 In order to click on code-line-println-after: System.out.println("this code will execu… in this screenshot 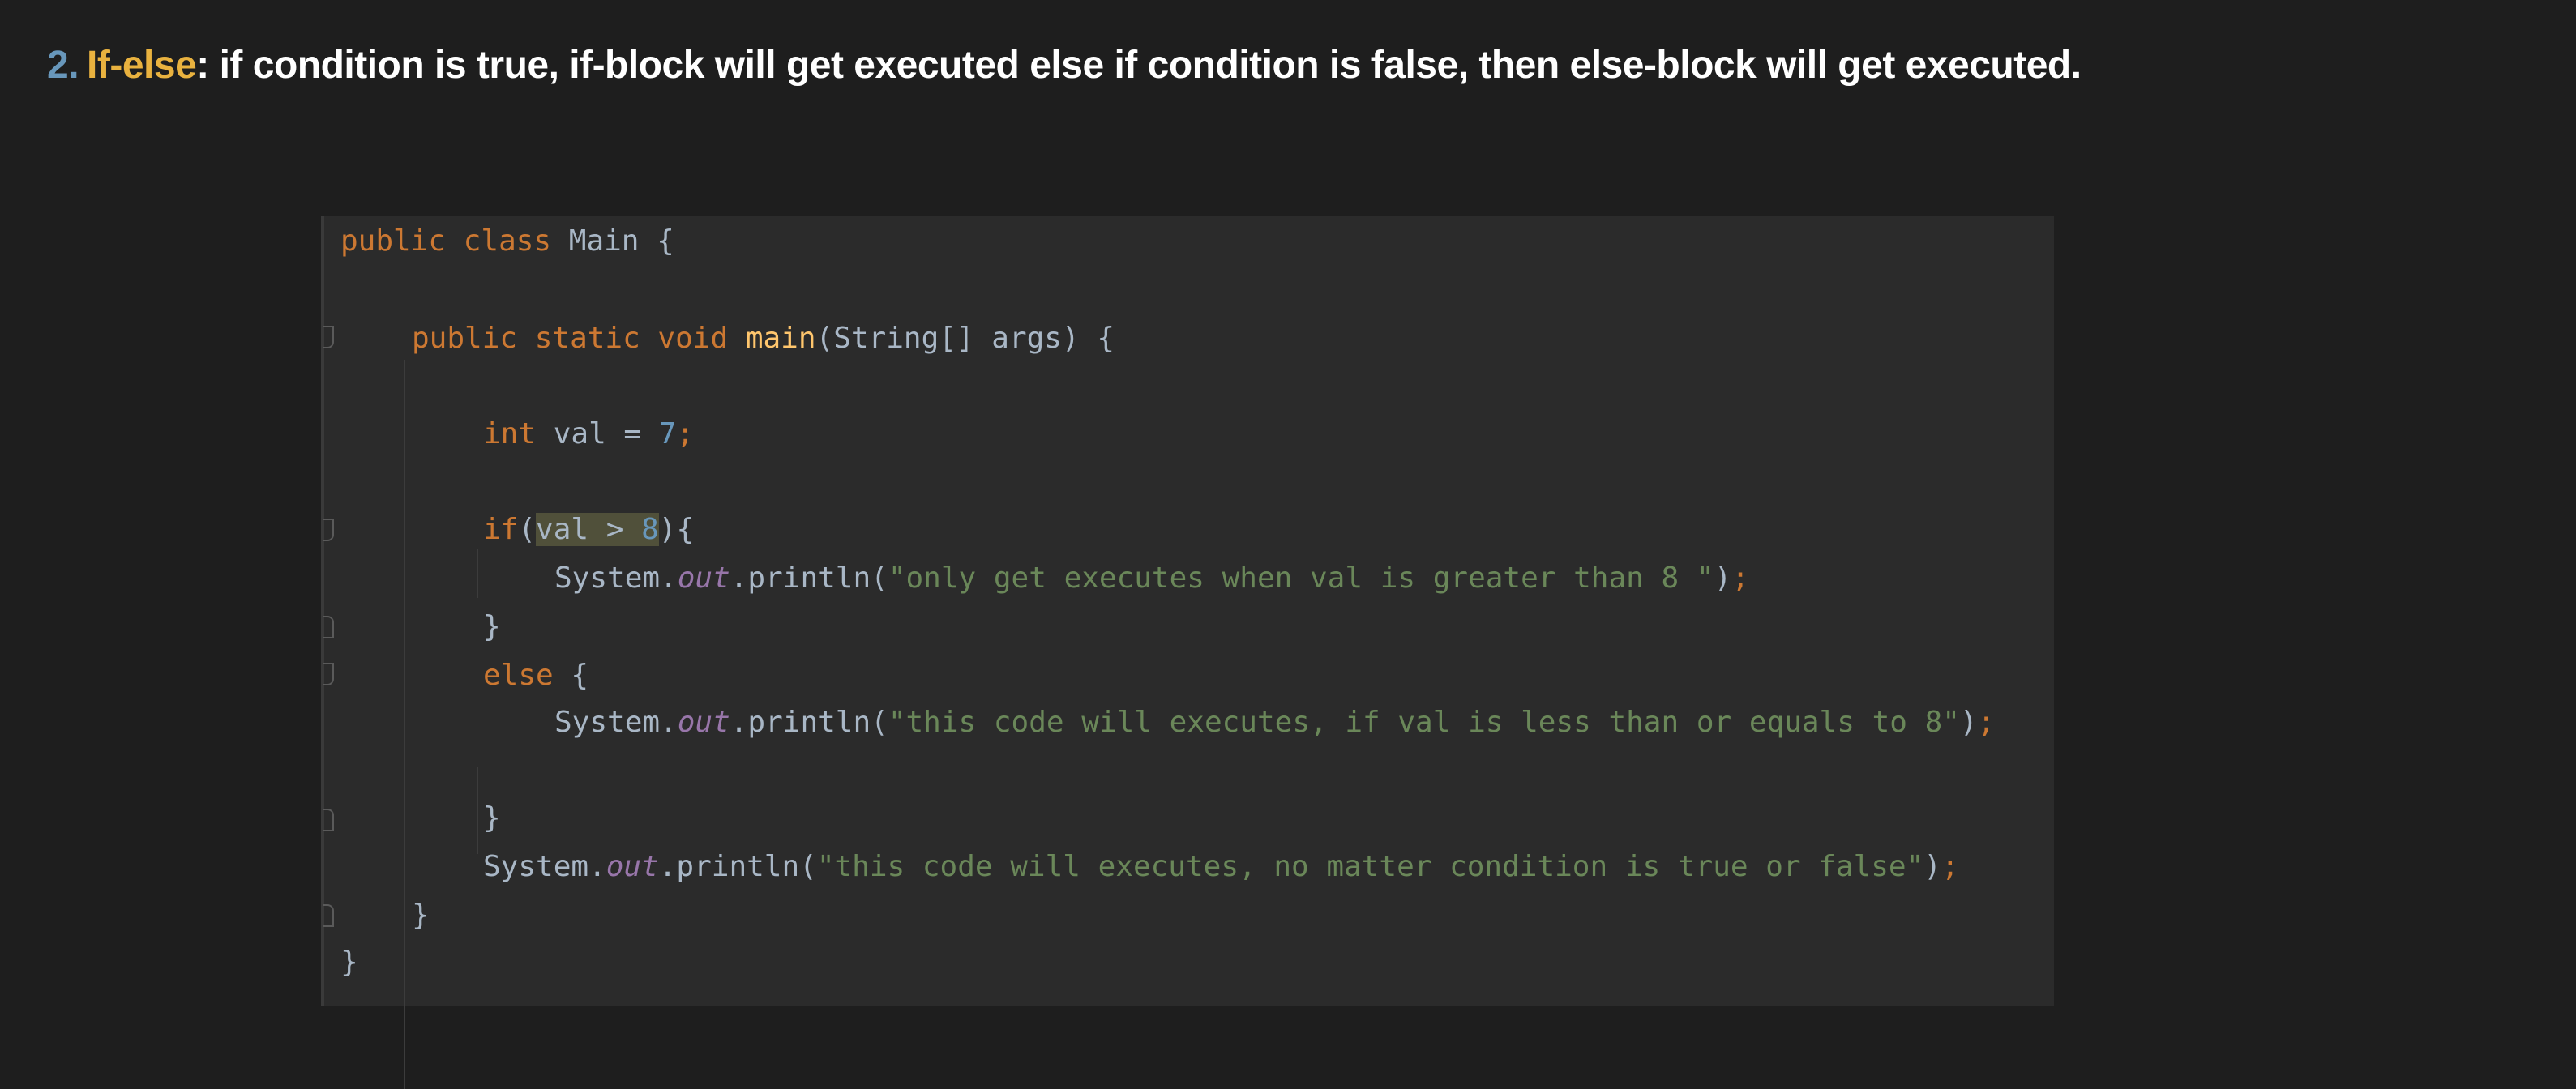, I will do `click(1221, 866)`.